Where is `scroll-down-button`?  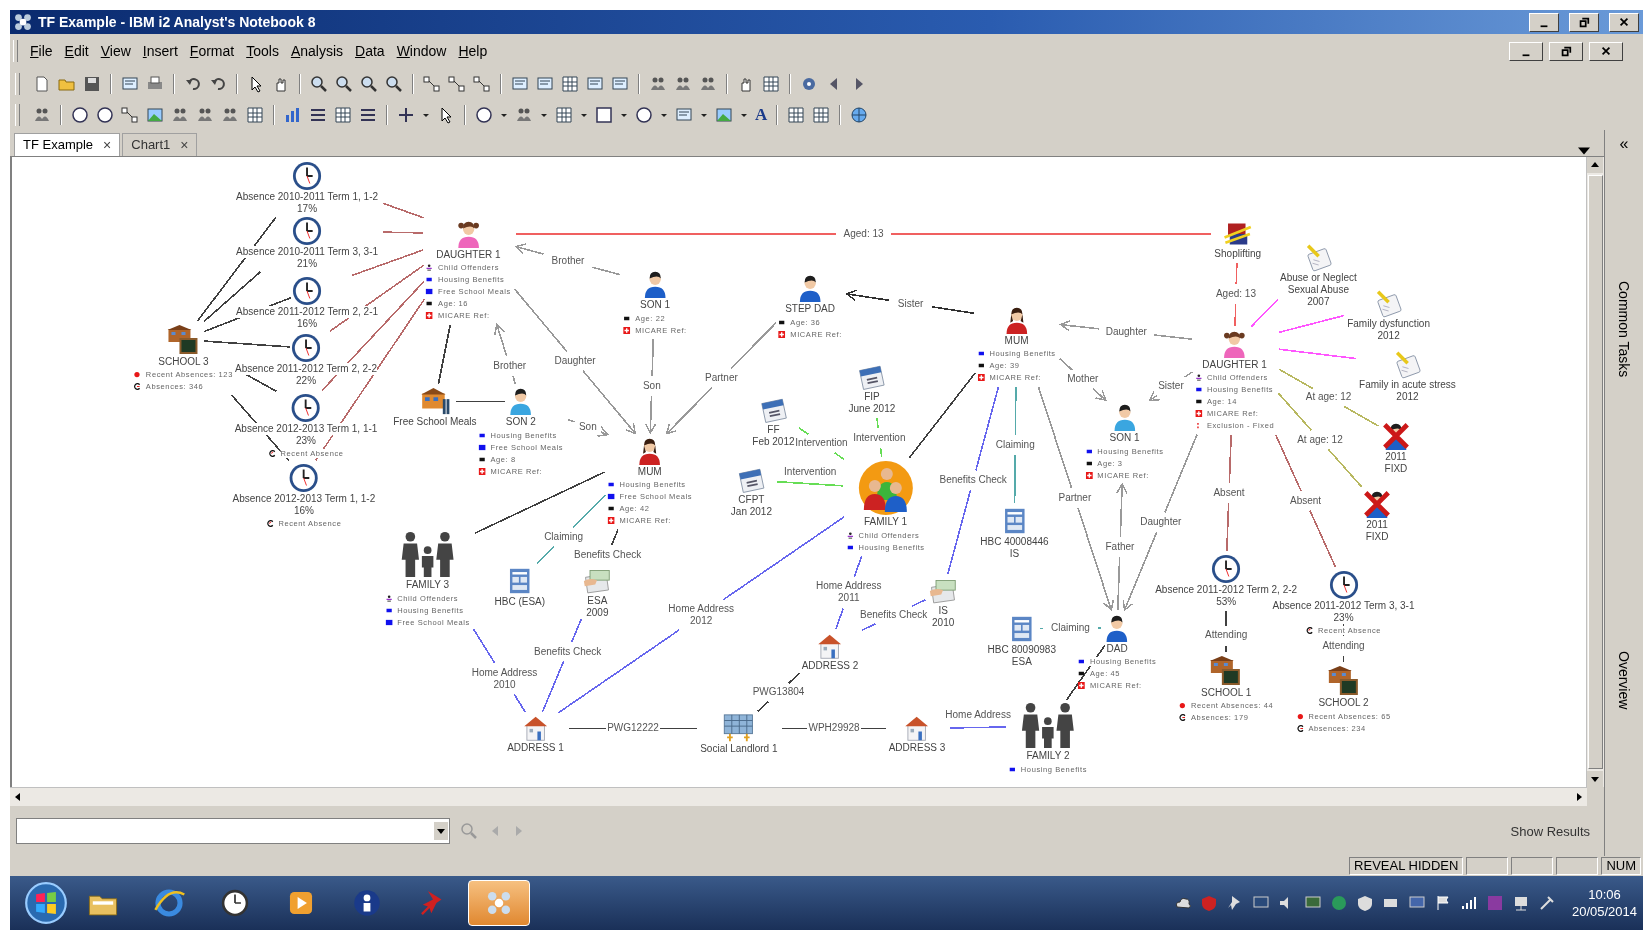 scroll-down-button is located at coordinates (1595, 779).